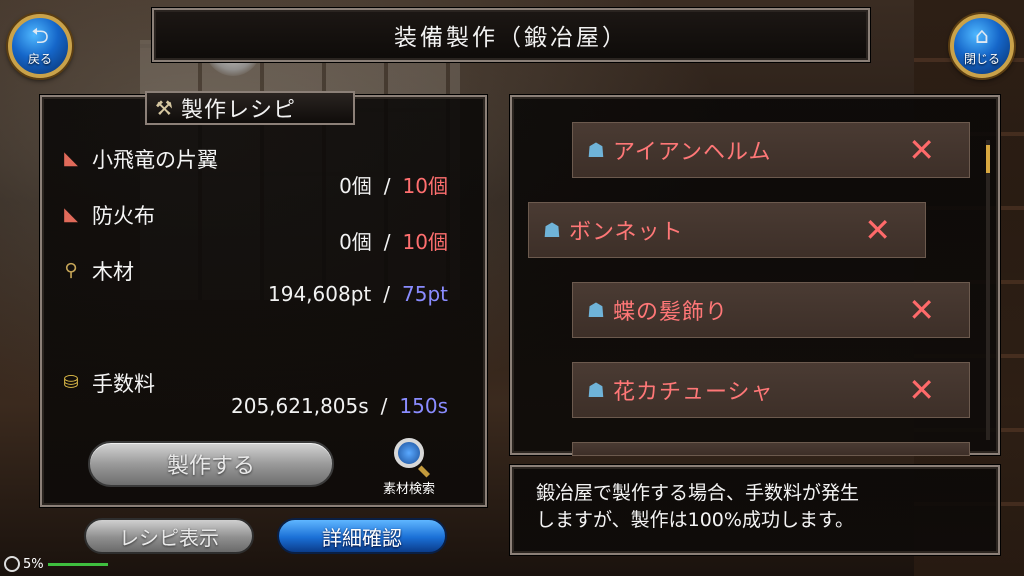  What do you see at coordinates (761, 507) in the screenshot?
I see `info-message: 鍛冶屋で製作する場合、手数料が発生 しますが、製作は100%成功します。` at bounding box center [761, 507].